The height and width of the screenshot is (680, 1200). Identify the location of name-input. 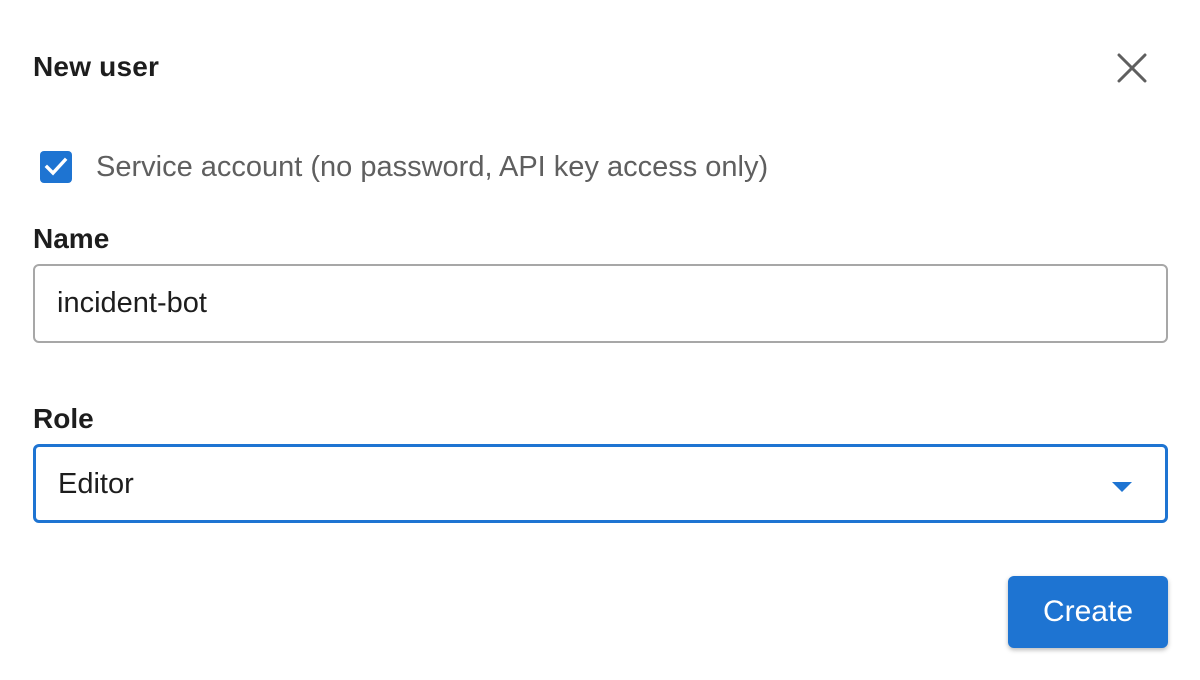
(600, 303).